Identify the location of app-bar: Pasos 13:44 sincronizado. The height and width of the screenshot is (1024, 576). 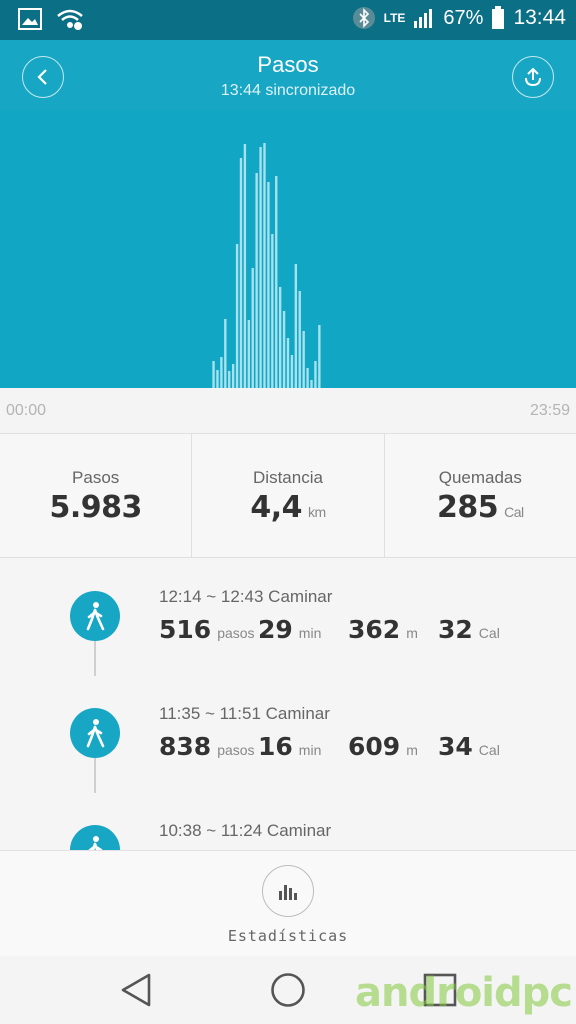
(288, 75).